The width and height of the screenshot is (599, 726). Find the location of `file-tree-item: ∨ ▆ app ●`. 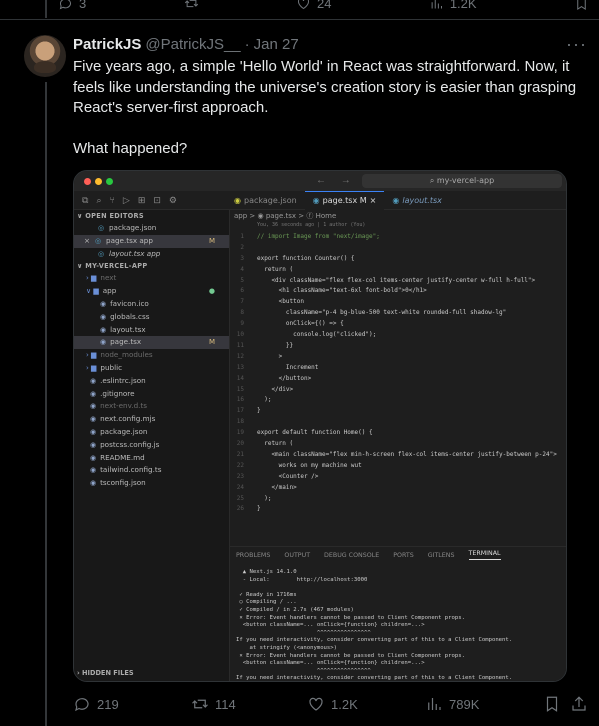

file-tree-item: ∨ ▆ app ● is located at coordinates (151, 291).